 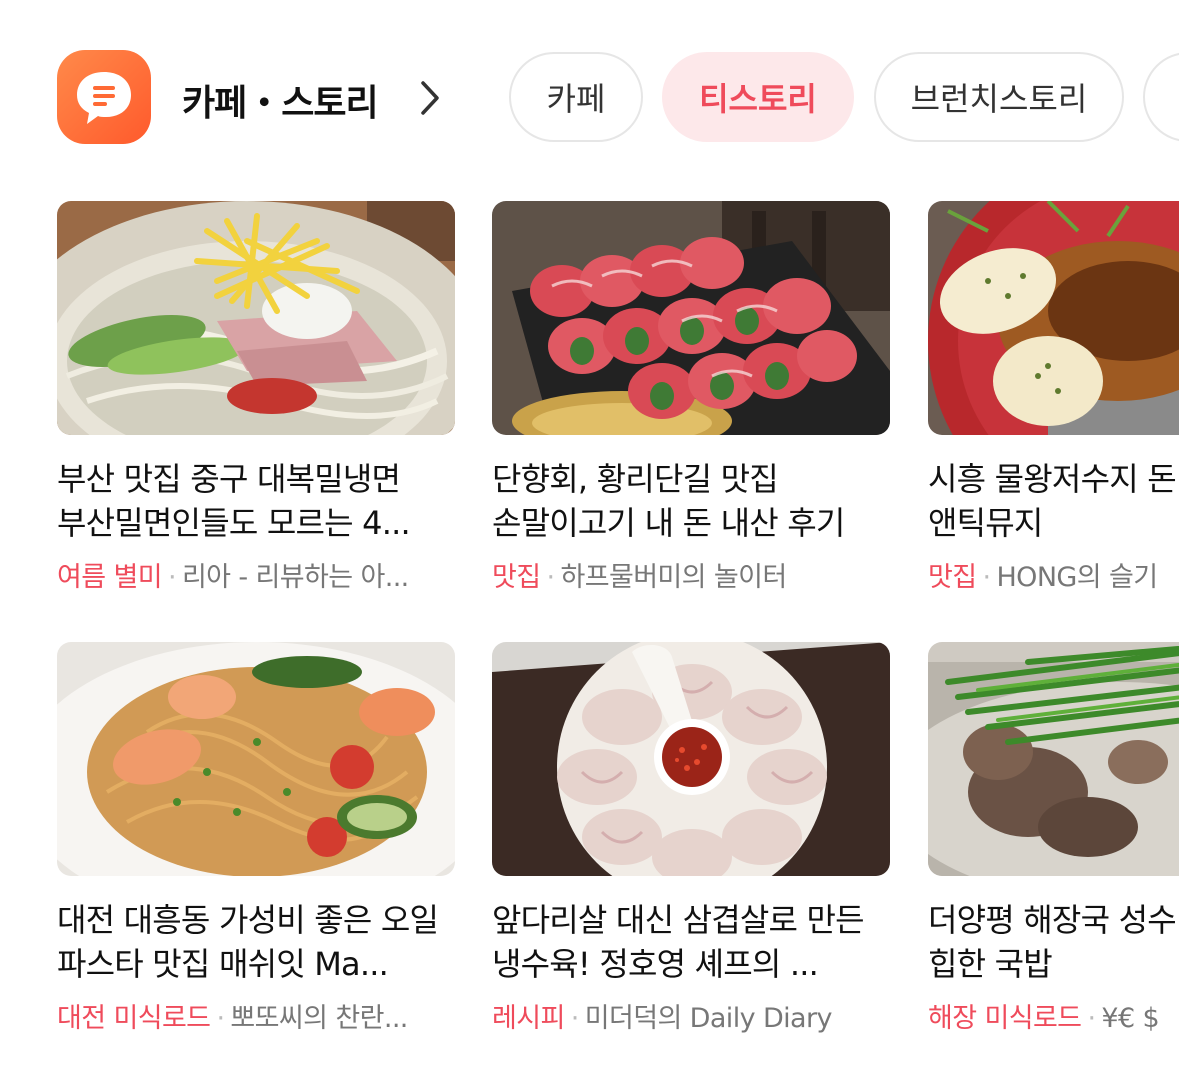 I want to click on card-category: 여름 별미, so click(x=110, y=577).